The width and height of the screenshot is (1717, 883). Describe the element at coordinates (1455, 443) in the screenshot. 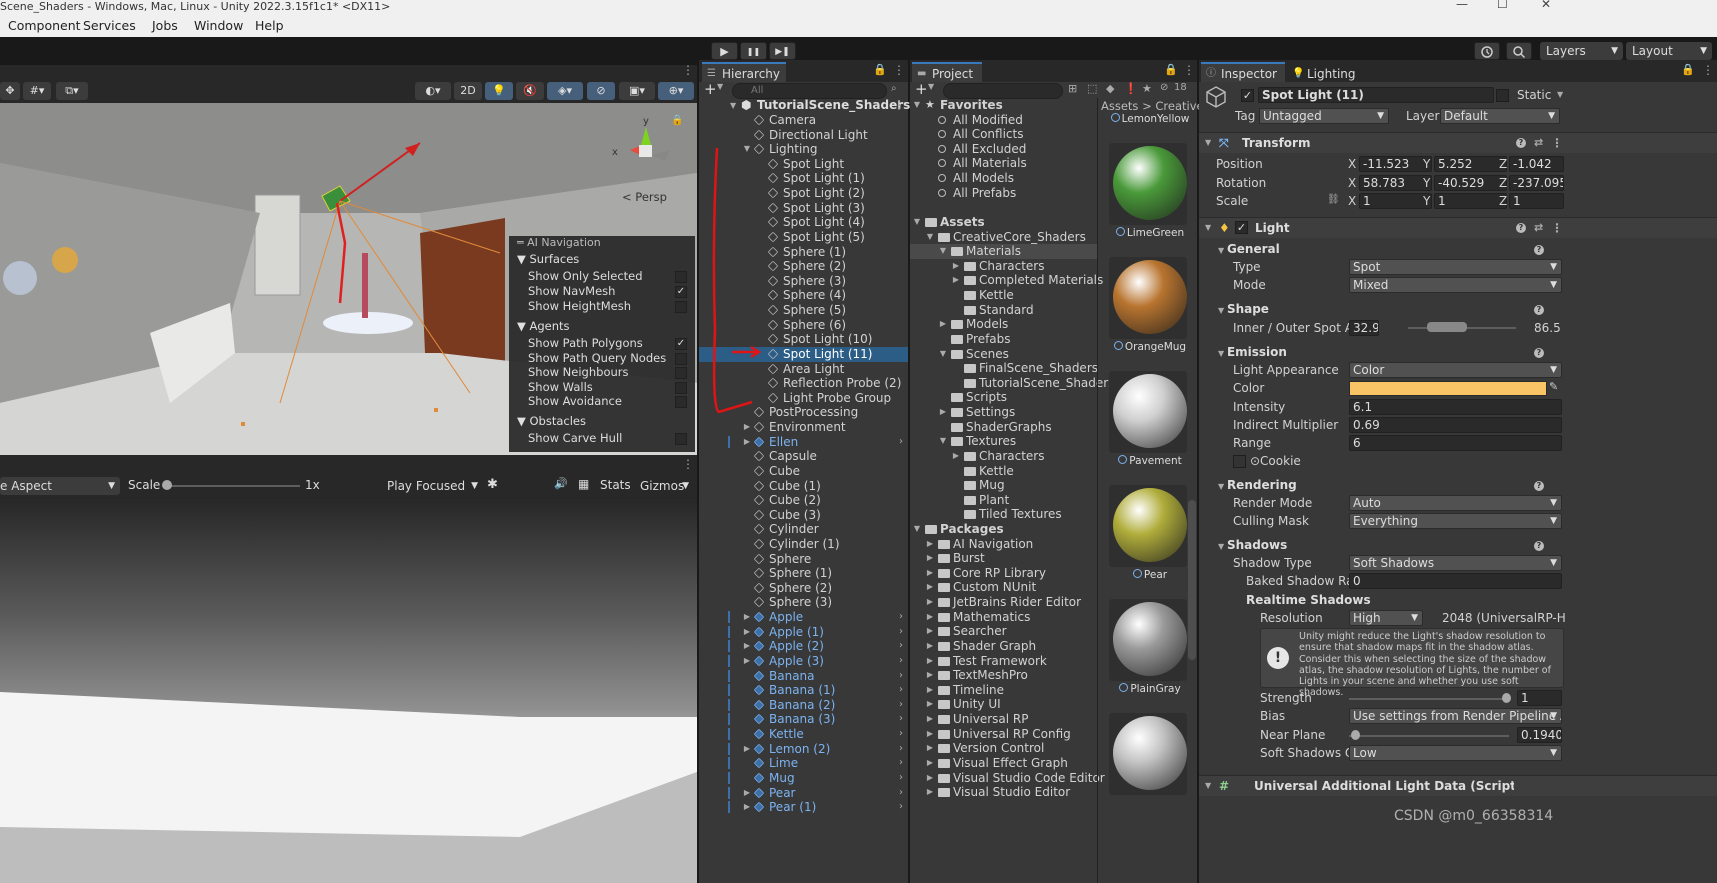

I see `range-field: 6` at that location.